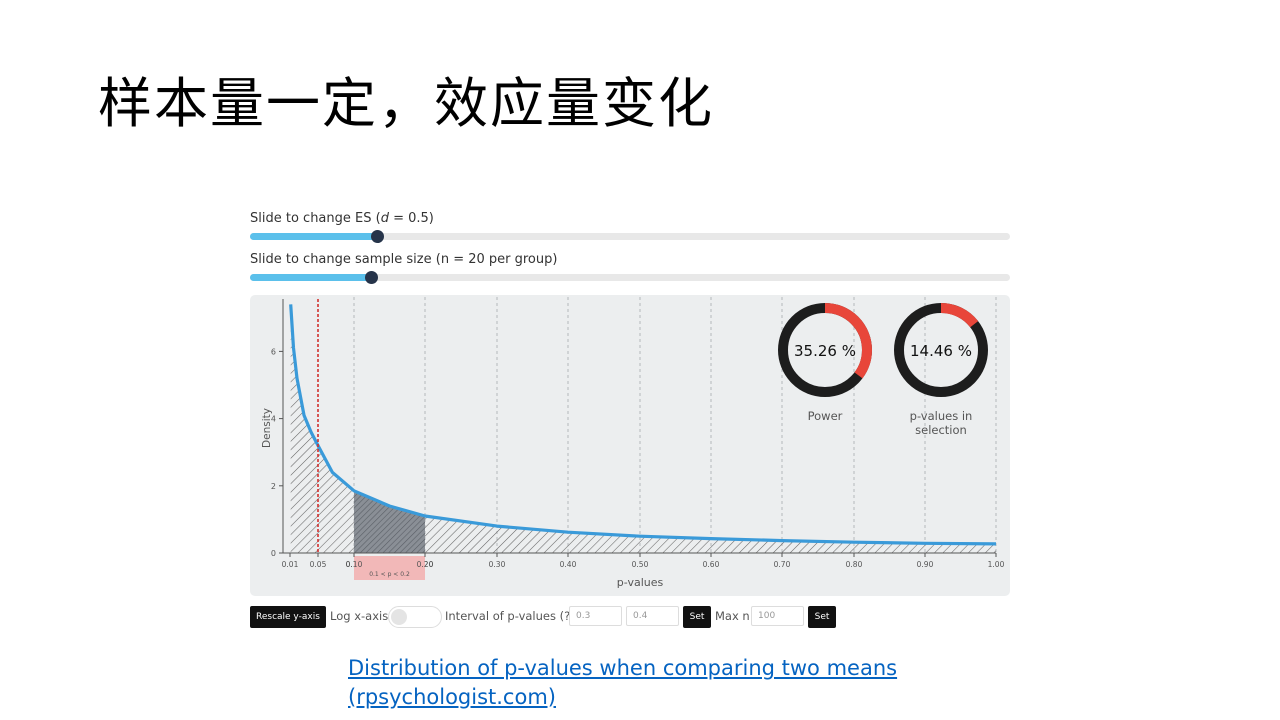  What do you see at coordinates (825, 416) in the screenshot?
I see `donut-label: Power` at bounding box center [825, 416].